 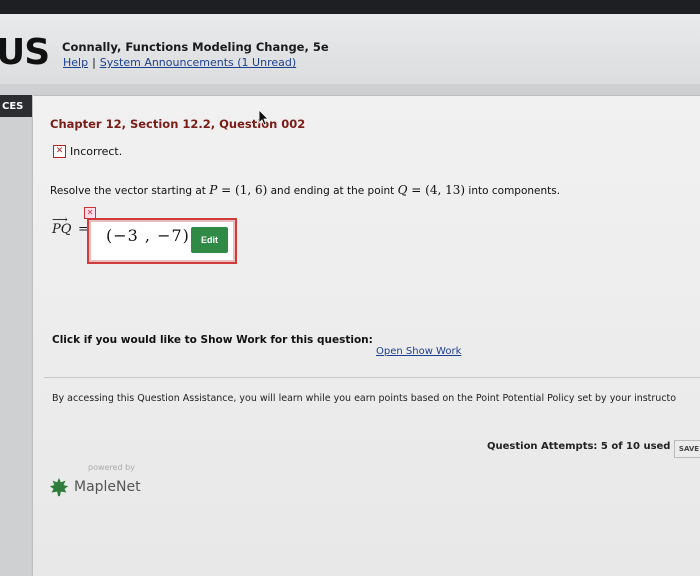 What do you see at coordinates (130, 191) in the screenshot?
I see `prompt-prefix: Resolve the vector starting at` at bounding box center [130, 191].